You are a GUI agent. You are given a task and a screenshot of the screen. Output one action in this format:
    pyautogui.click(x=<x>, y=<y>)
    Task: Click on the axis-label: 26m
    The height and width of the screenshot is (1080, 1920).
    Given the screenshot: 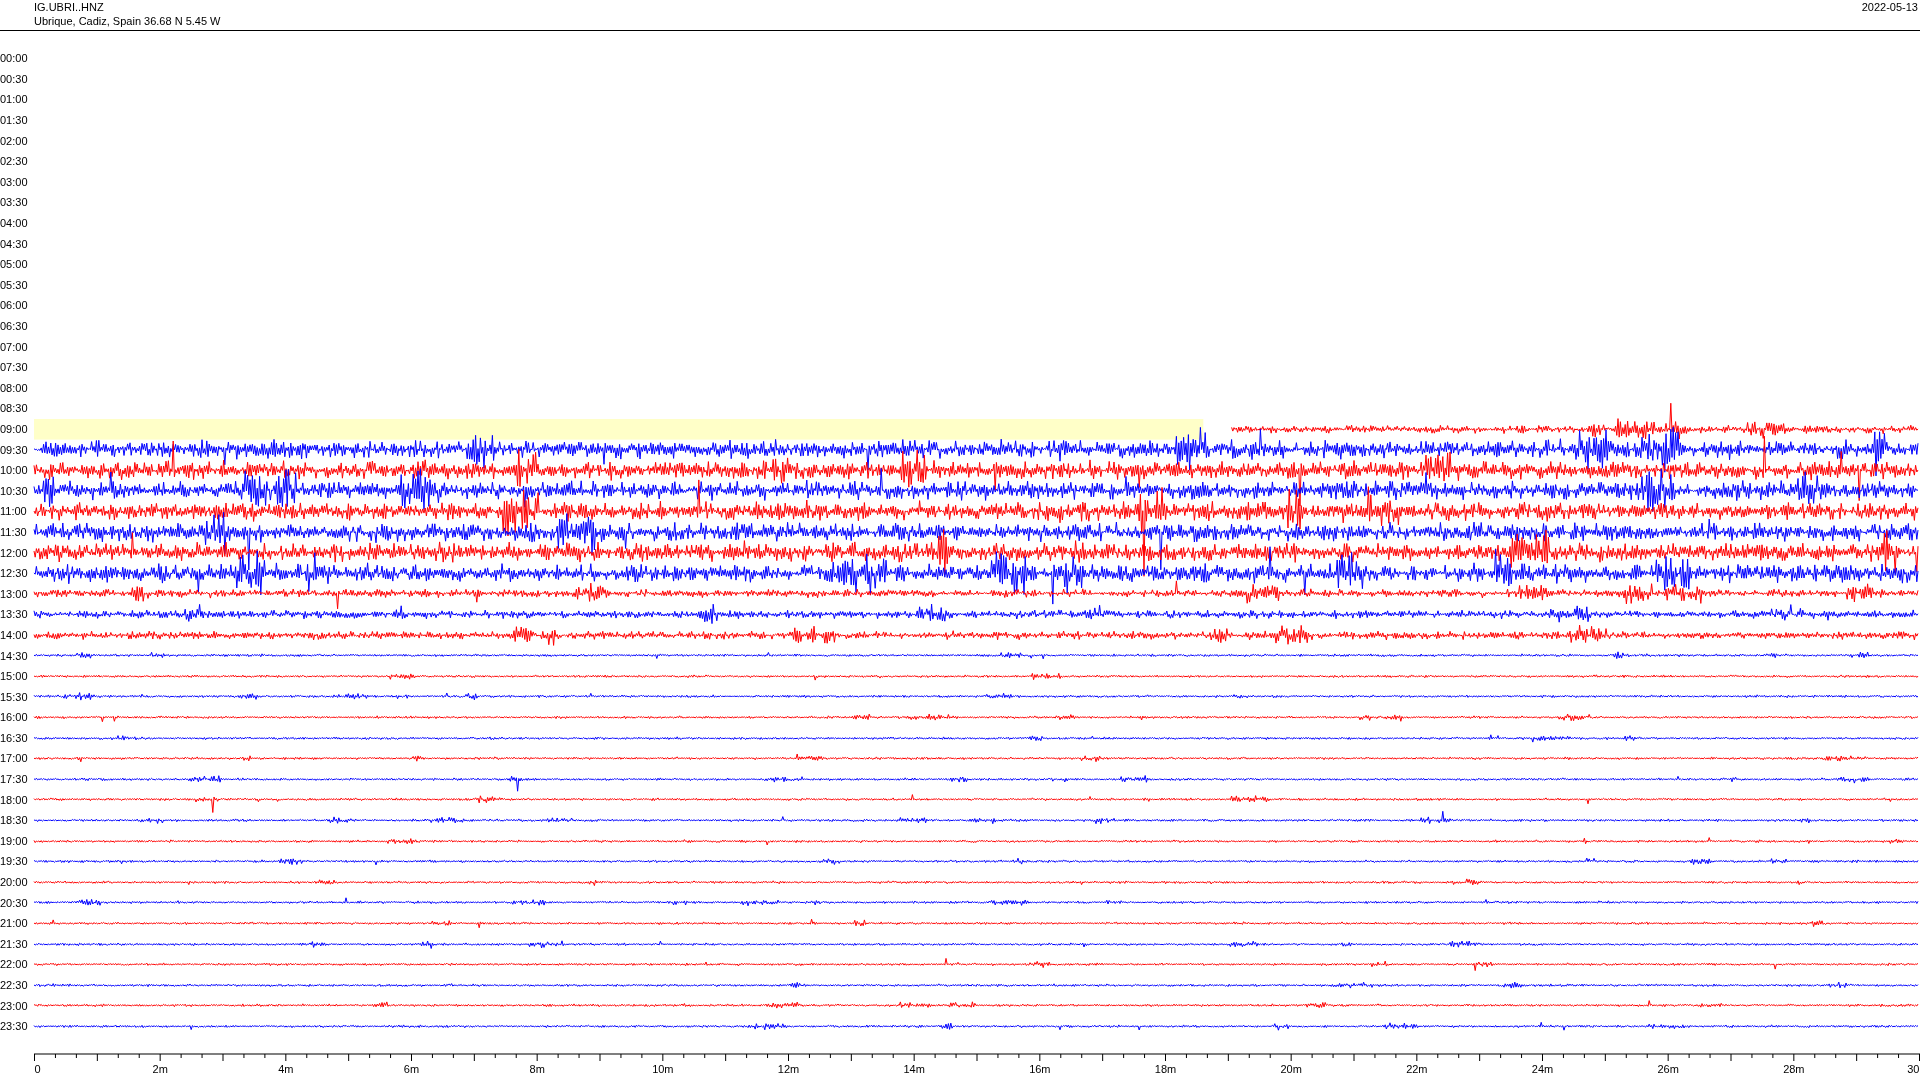 What is the action you would take?
    pyautogui.click(x=1668, y=1068)
    